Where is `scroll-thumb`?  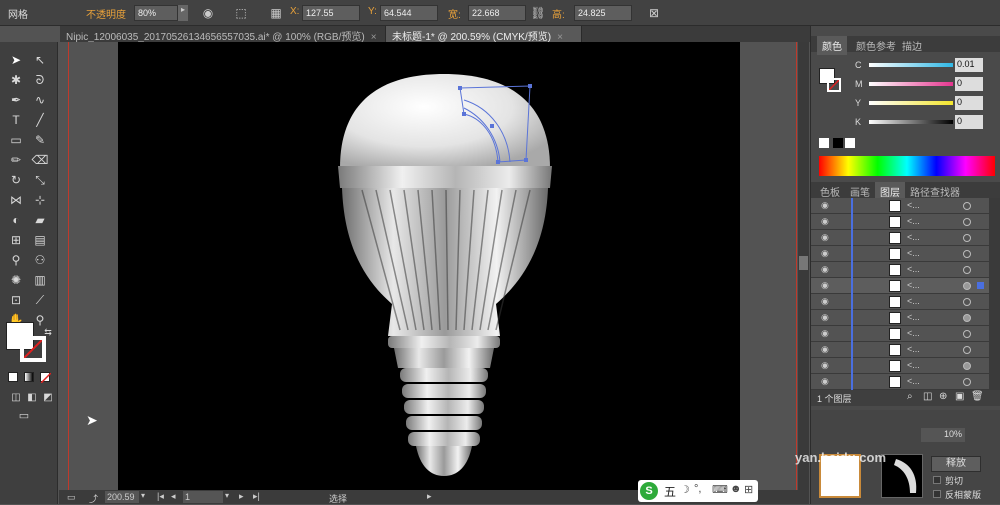
scroll-thumb is located at coordinates (803, 263).